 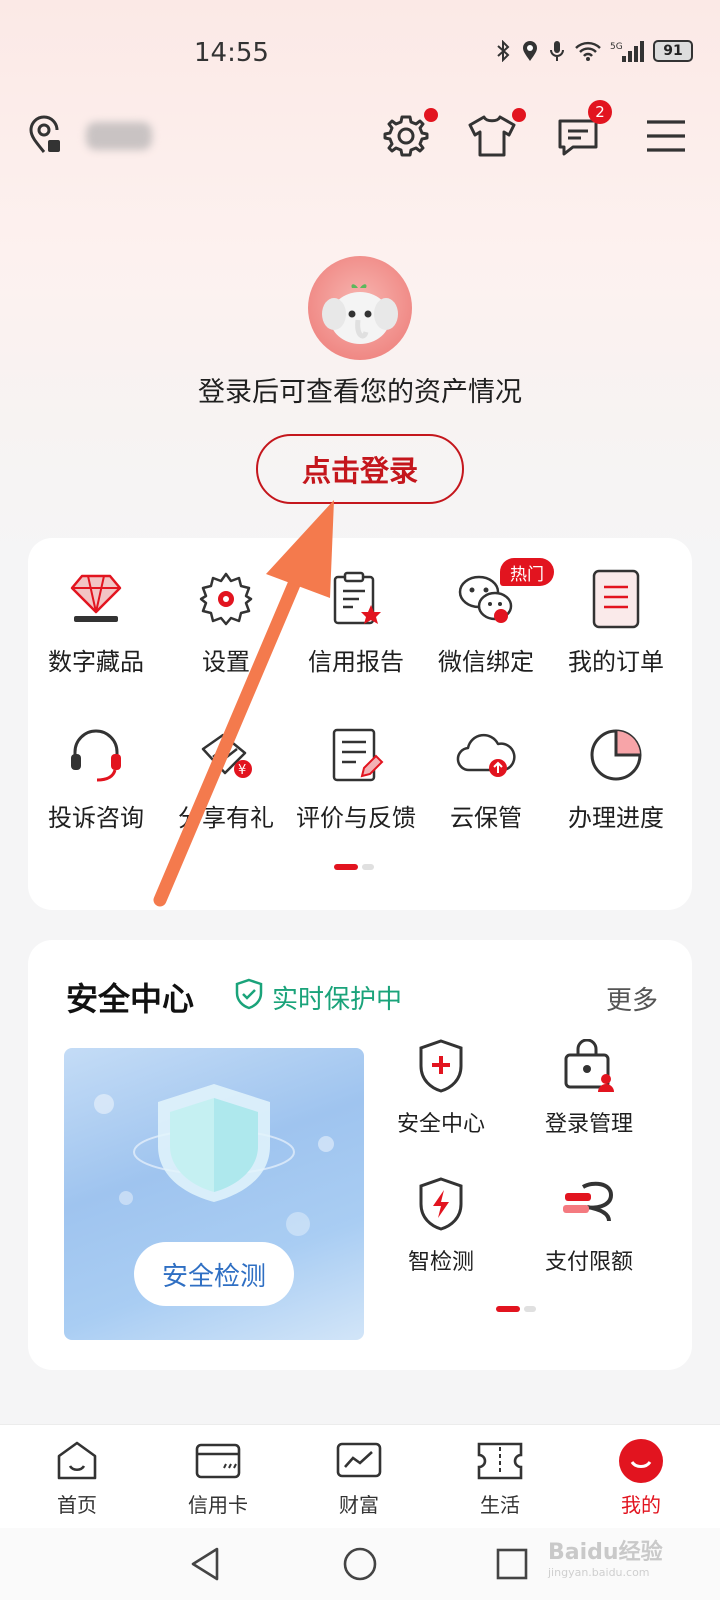 I want to click on grid-item-label: 分享有礼, so click(x=226, y=818).